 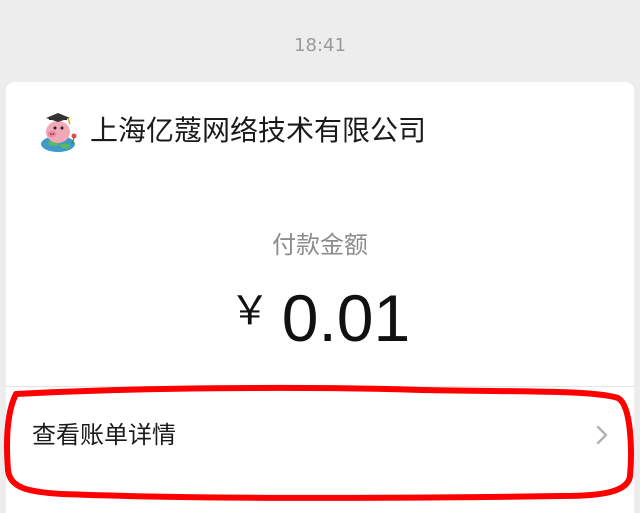 What do you see at coordinates (602, 435) in the screenshot?
I see `chevron-right-icon` at bounding box center [602, 435].